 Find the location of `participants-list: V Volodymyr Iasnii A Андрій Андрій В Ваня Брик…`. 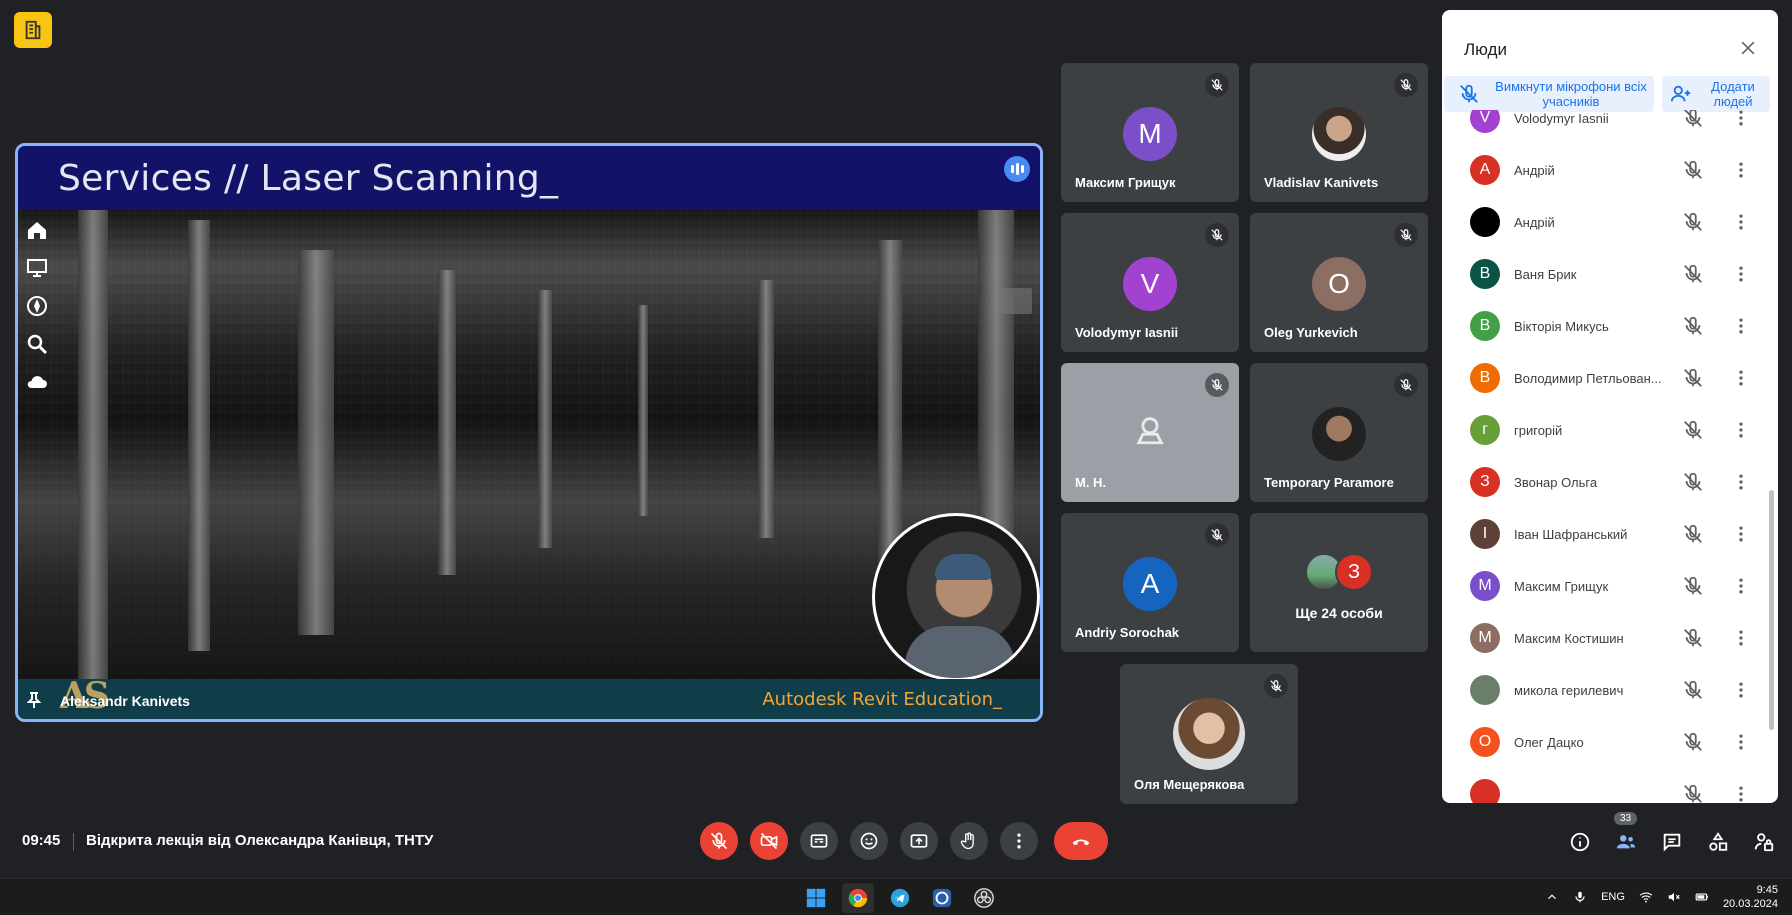

participants-list: V Volodymyr Iasnii A Андрій Андрій В Ваня Брик… is located at coordinates (1611, 456).